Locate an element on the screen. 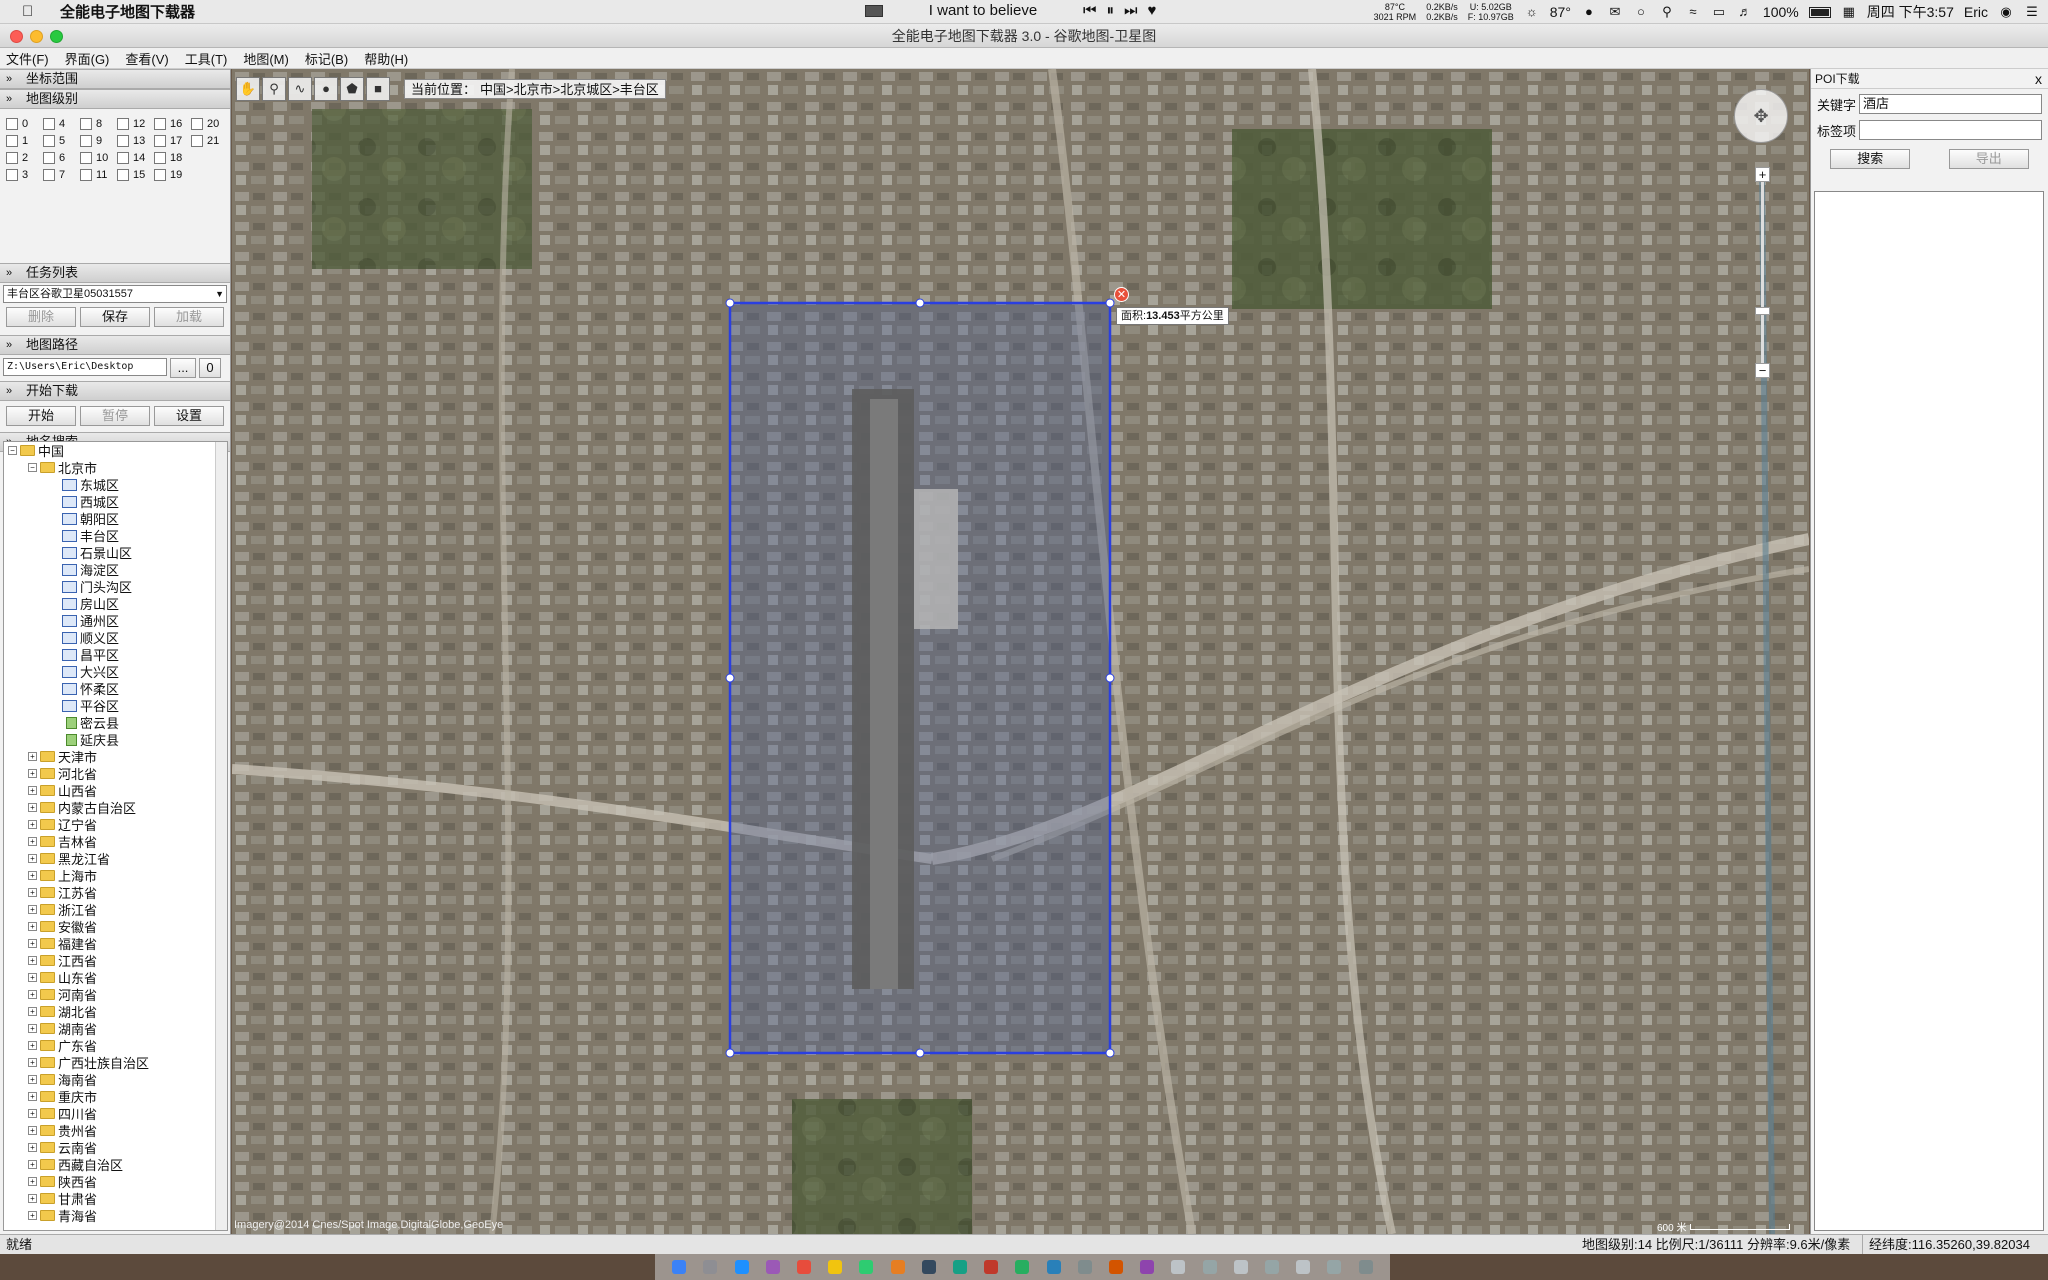 The image size is (2048, 1280). section-tasks-header: » 任务列表 is located at coordinates (115, 273).